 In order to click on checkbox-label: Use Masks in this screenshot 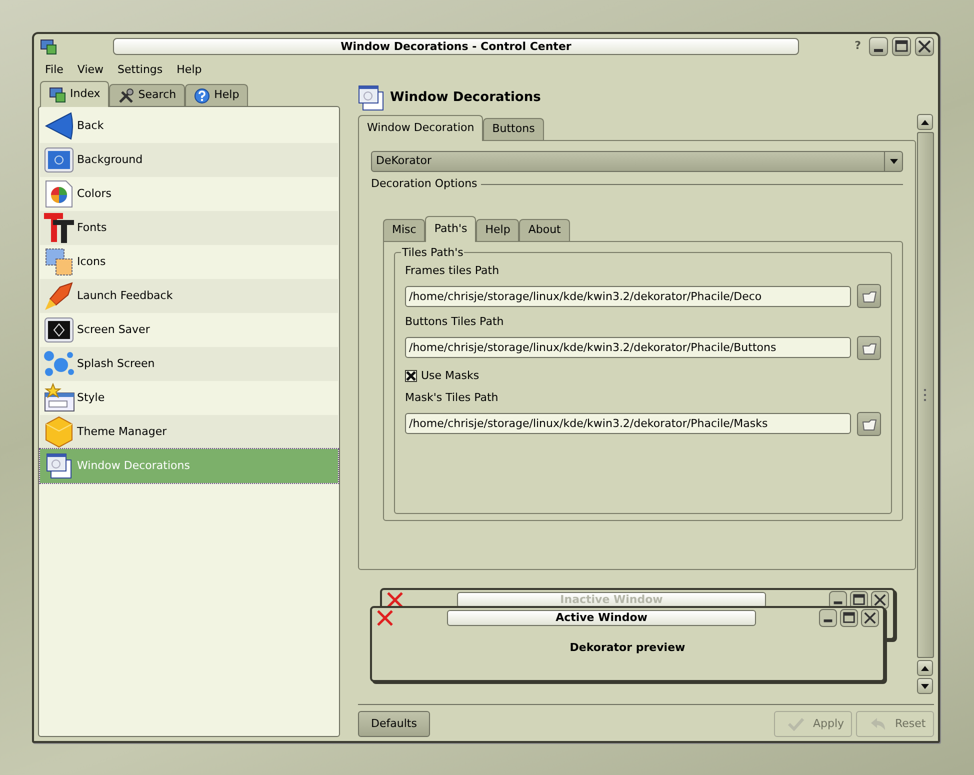, I will do `click(450, 376)`.